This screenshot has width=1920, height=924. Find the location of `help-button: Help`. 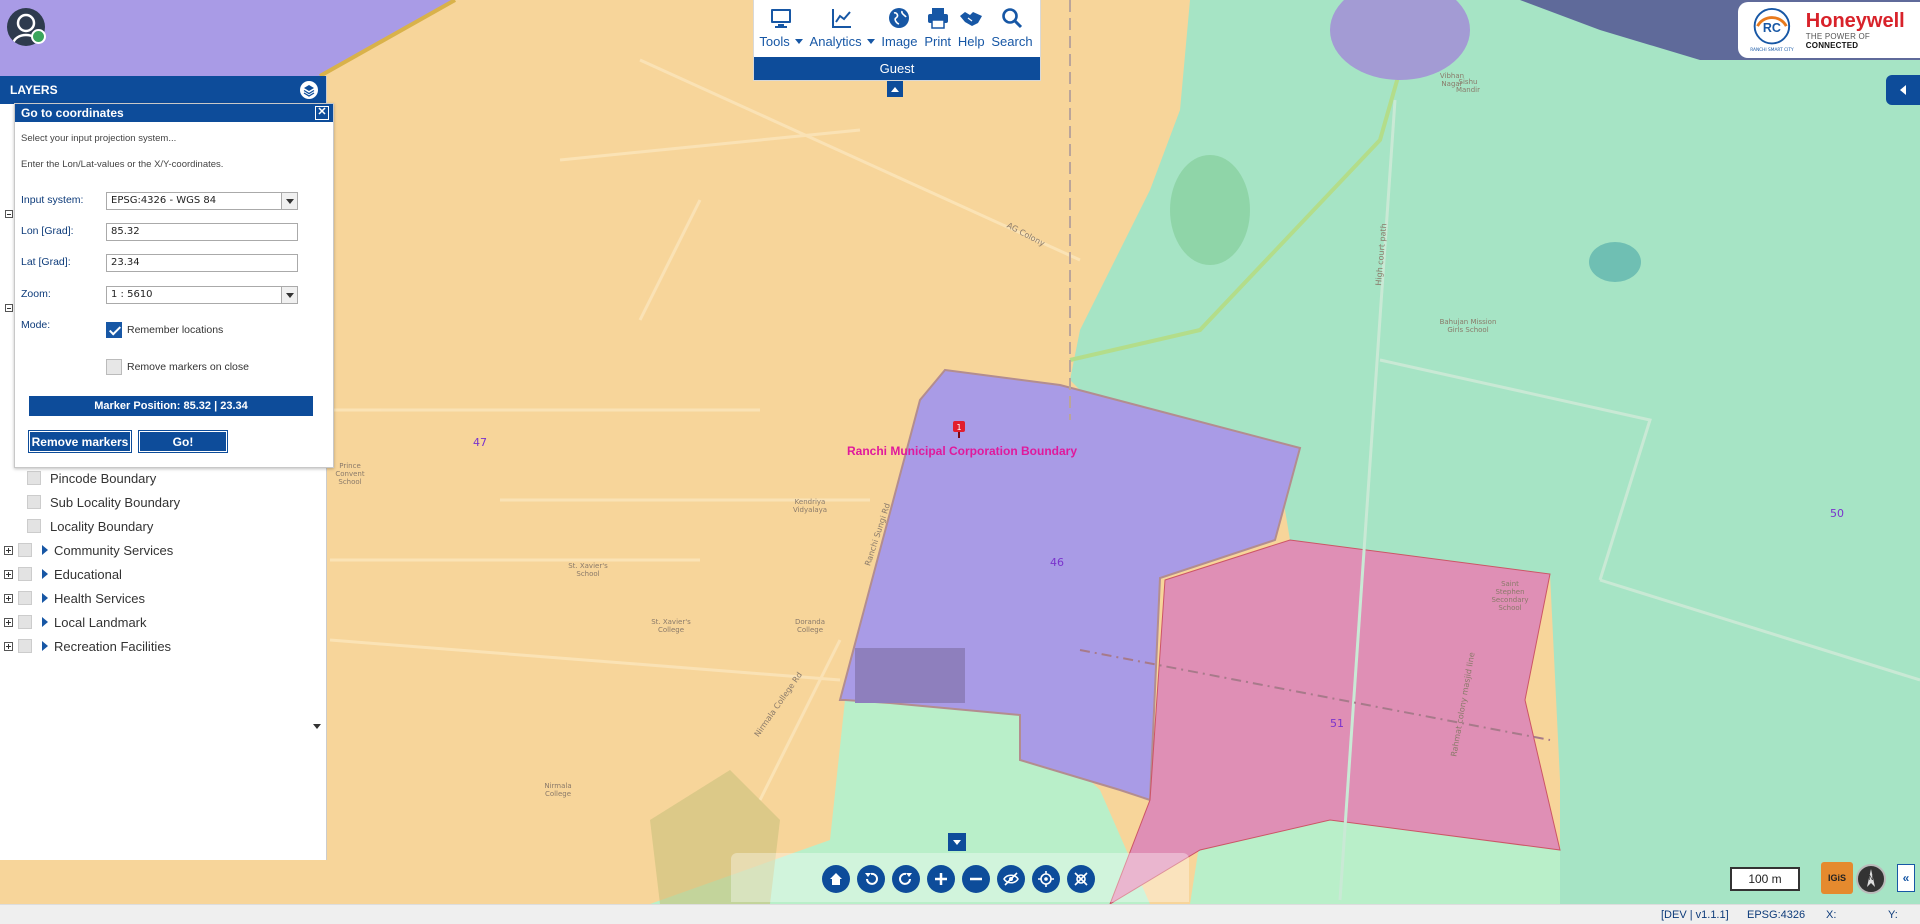

help-button: Help is located at coordinates (971, 31).